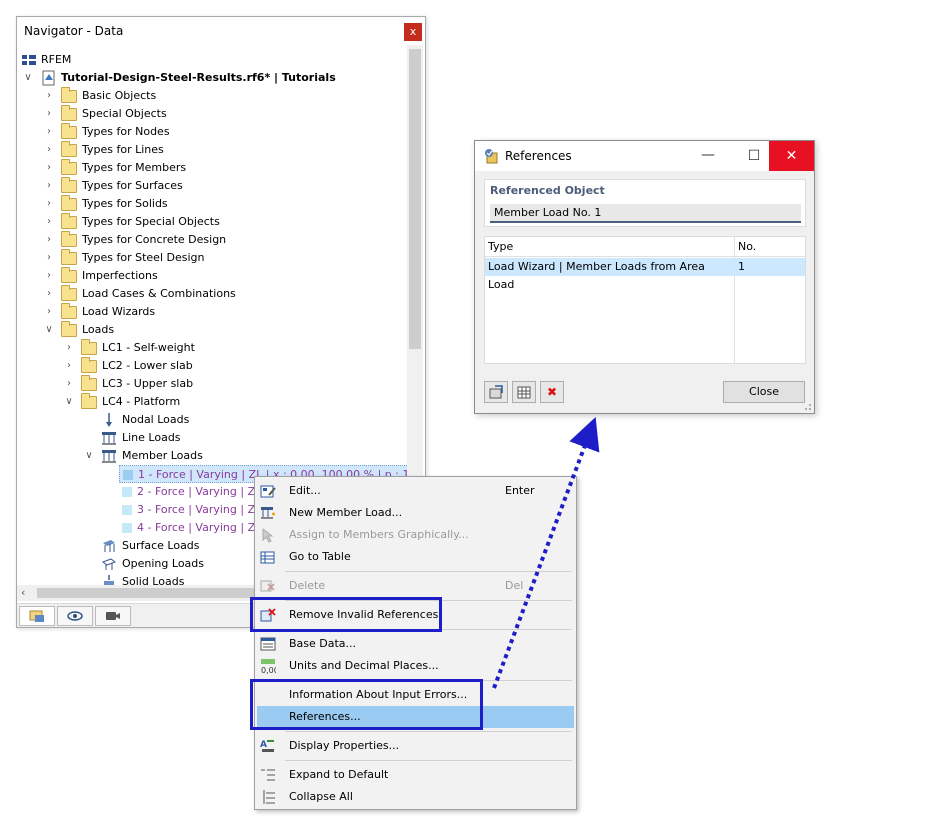  What do you see at coordinates (546, 553) in the screenshot?
I see `annotation-arrow` at bounding box center [546, 553].